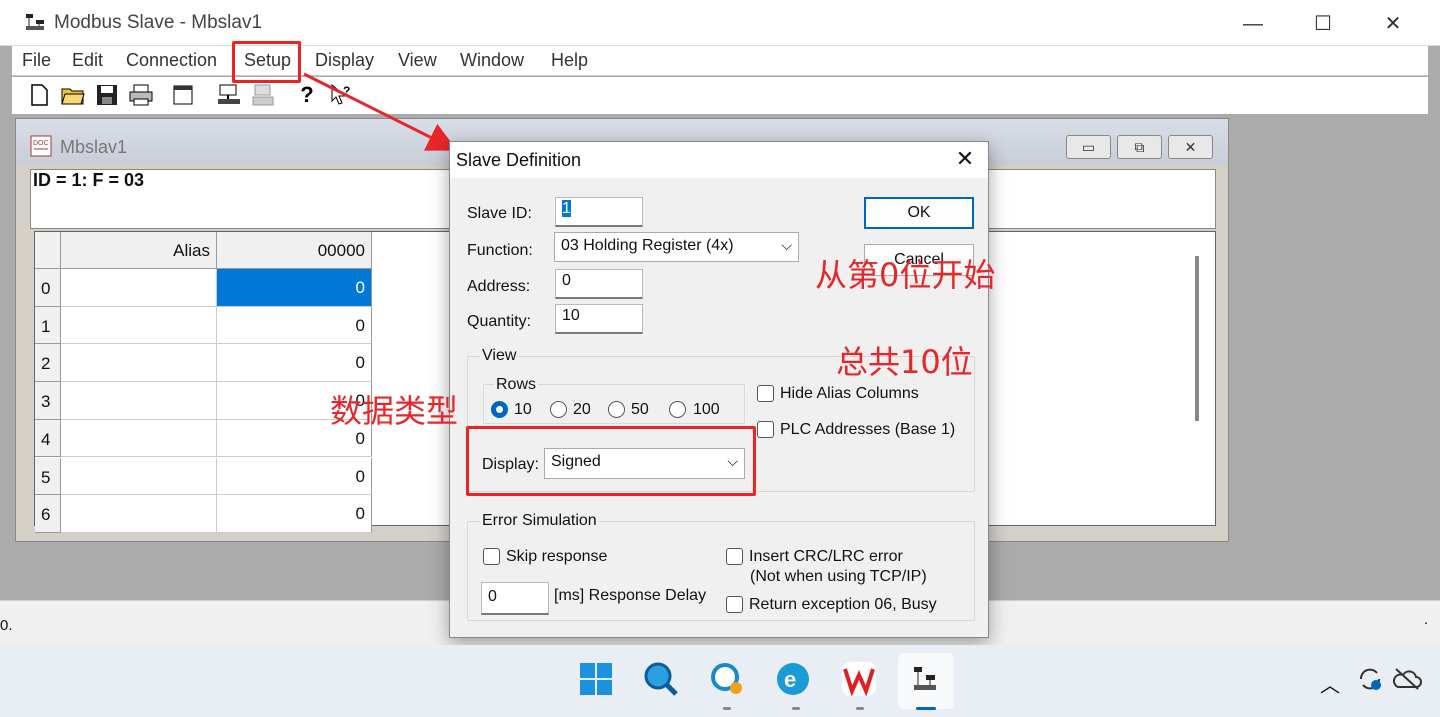  I want to click on response-delay-field: 0, so click(515, 598).